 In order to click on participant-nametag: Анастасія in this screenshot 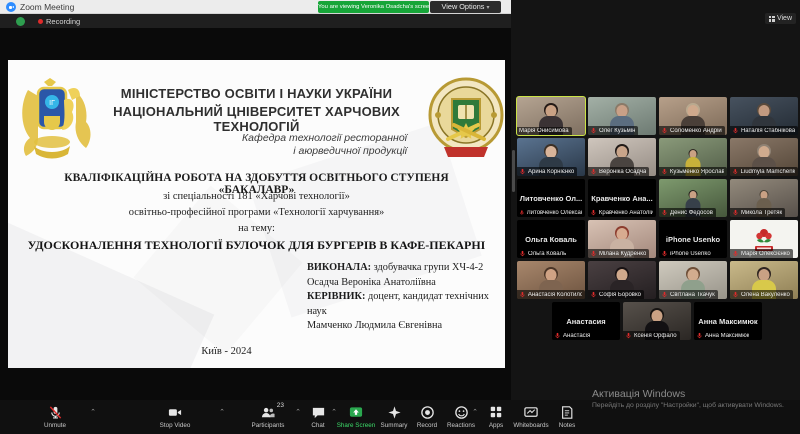, I will do `click(573, 335)`.